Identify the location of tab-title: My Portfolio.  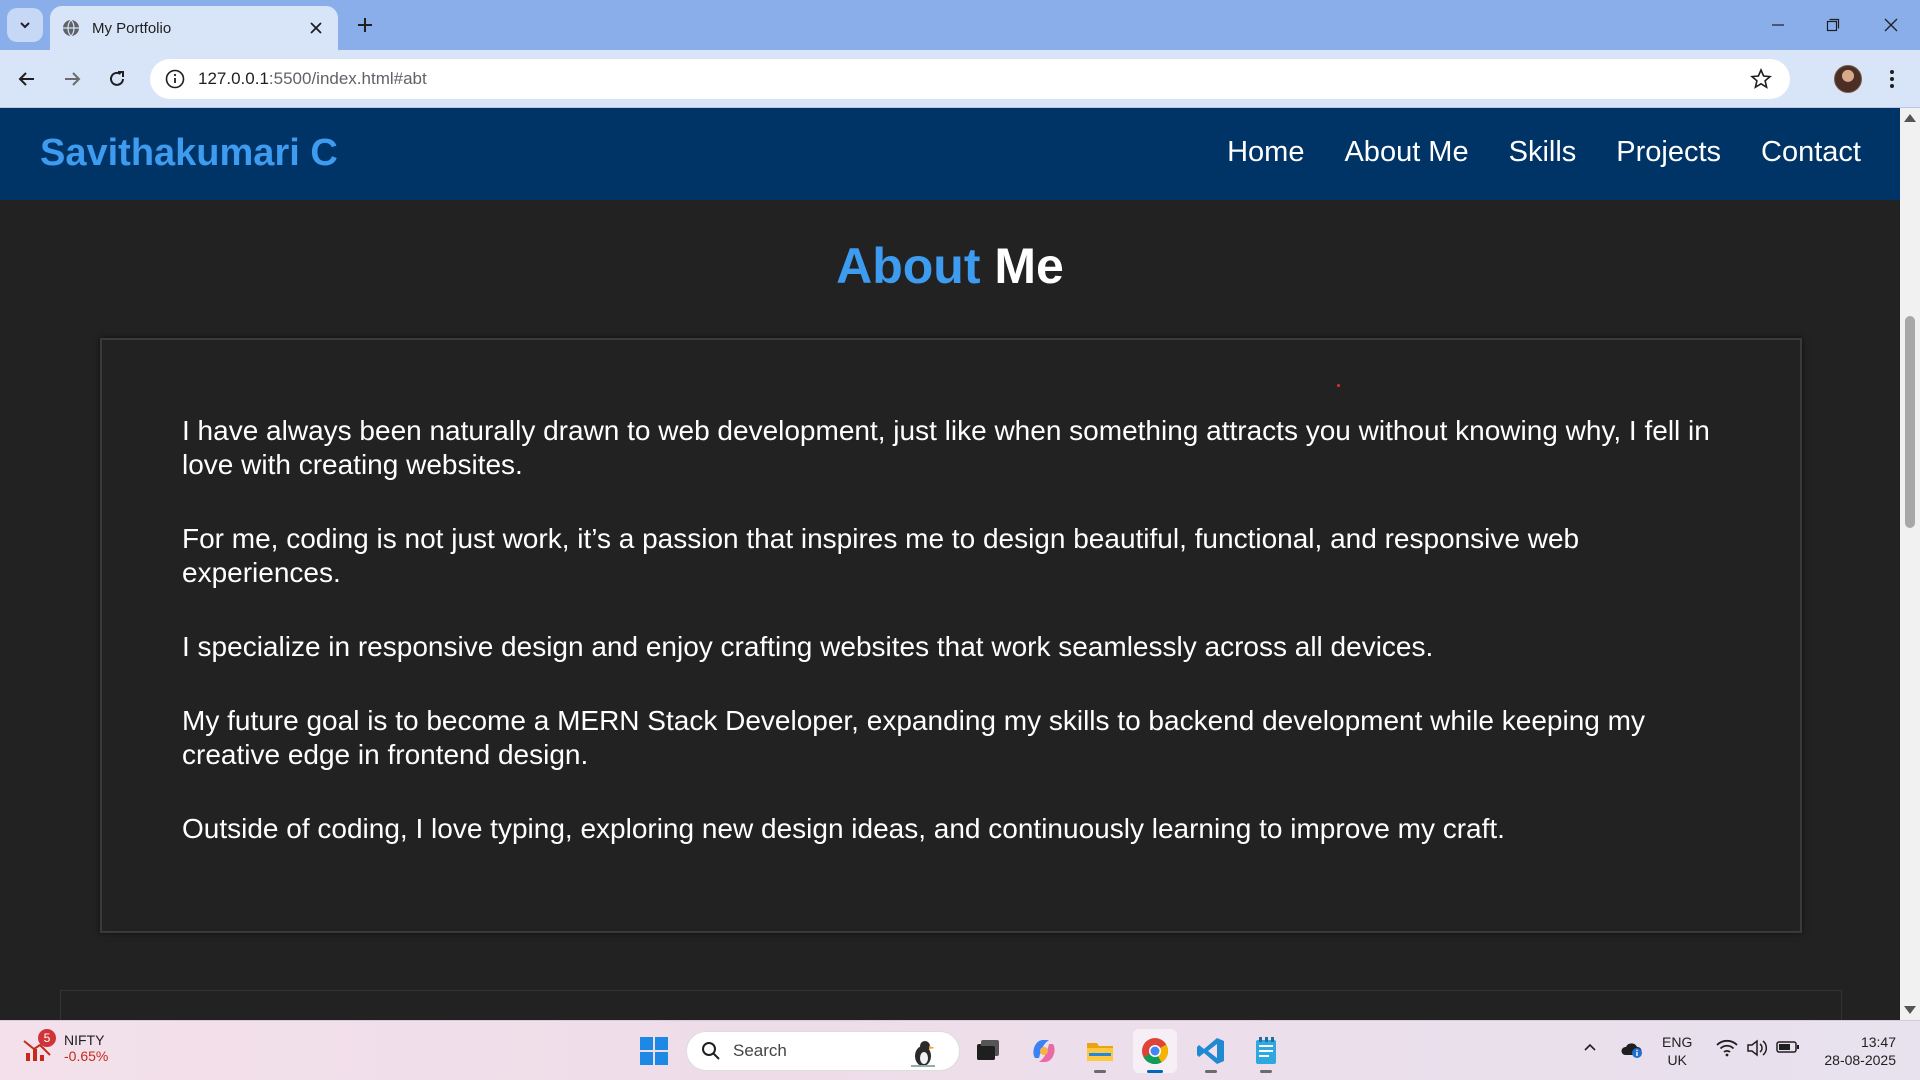
(132, 28).